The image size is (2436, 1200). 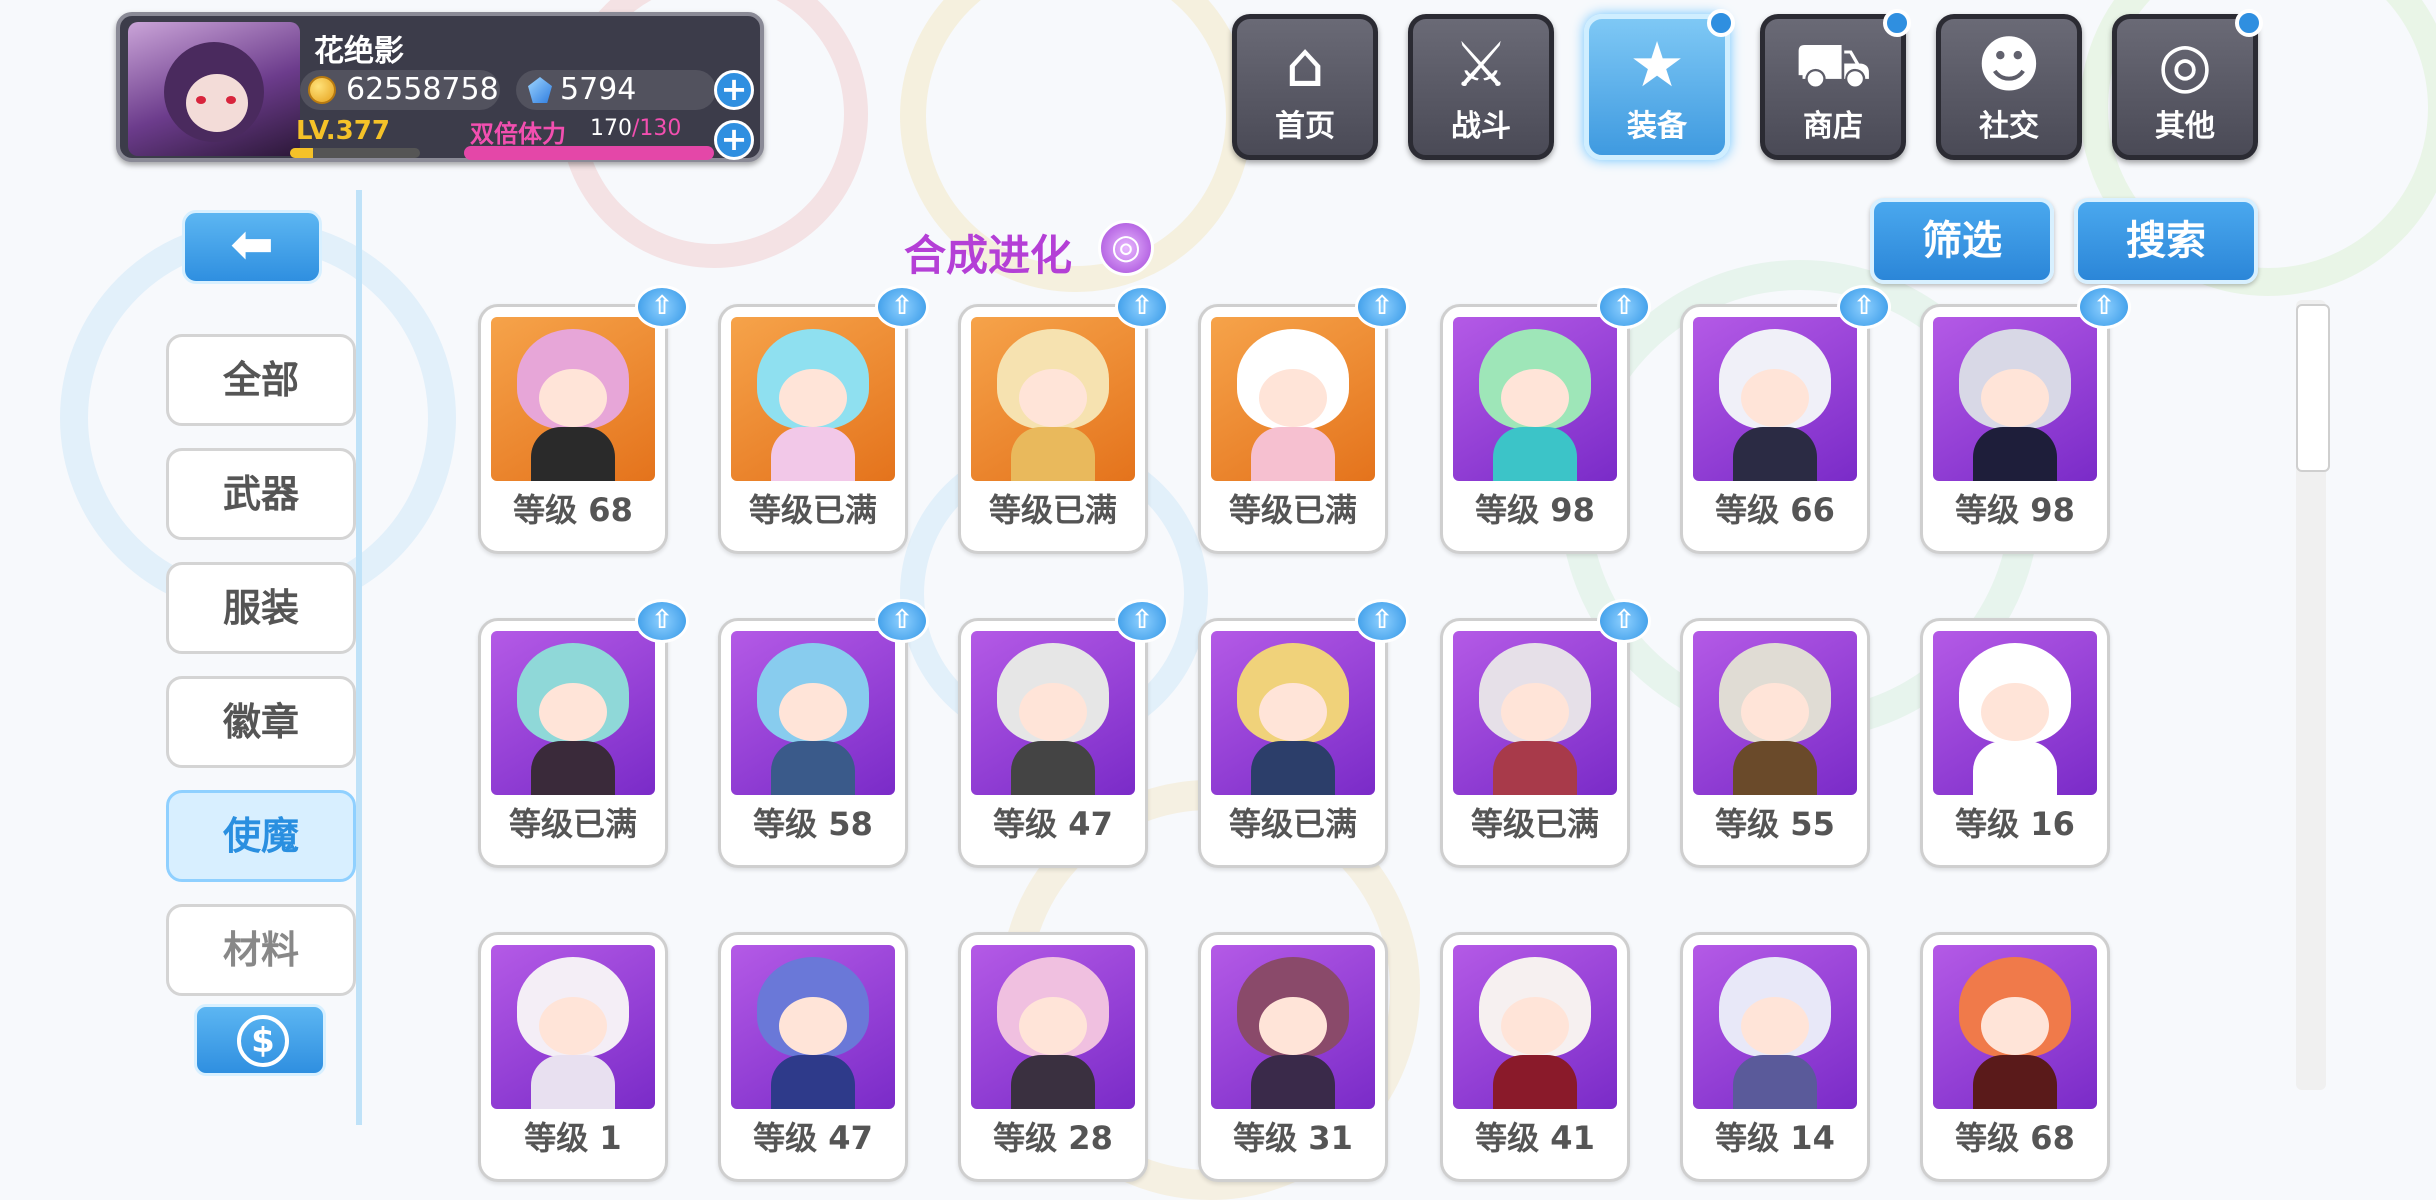 What do you see at coordinates (1534, 824) in the screenshot?
I see `familiar-level: 等级已满` at bounding box center [1534, 824].